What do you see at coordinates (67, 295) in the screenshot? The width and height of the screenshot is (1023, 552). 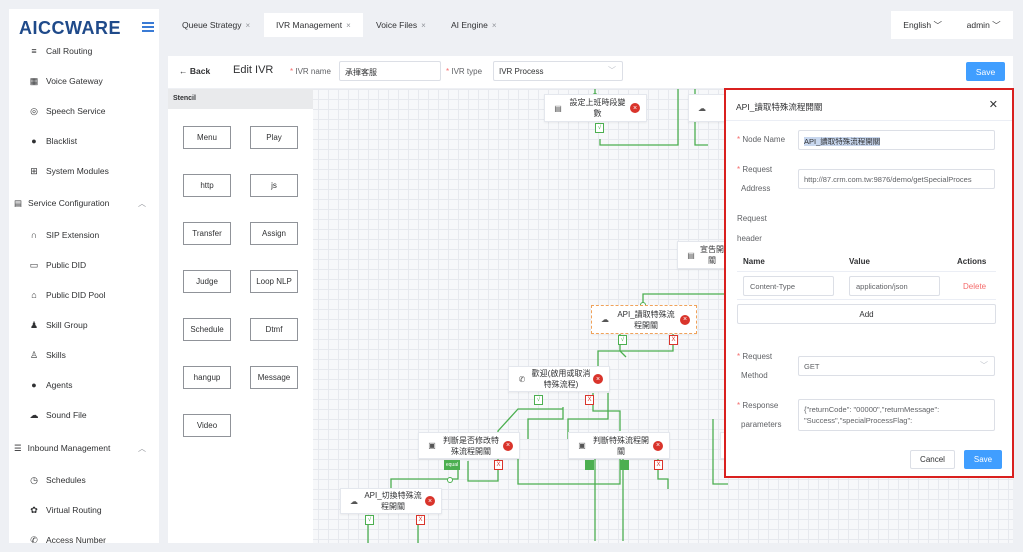 I see `sidebar-item-public-did-pool: ⌂ Public DID Pool` at bounding box center [67, 295].